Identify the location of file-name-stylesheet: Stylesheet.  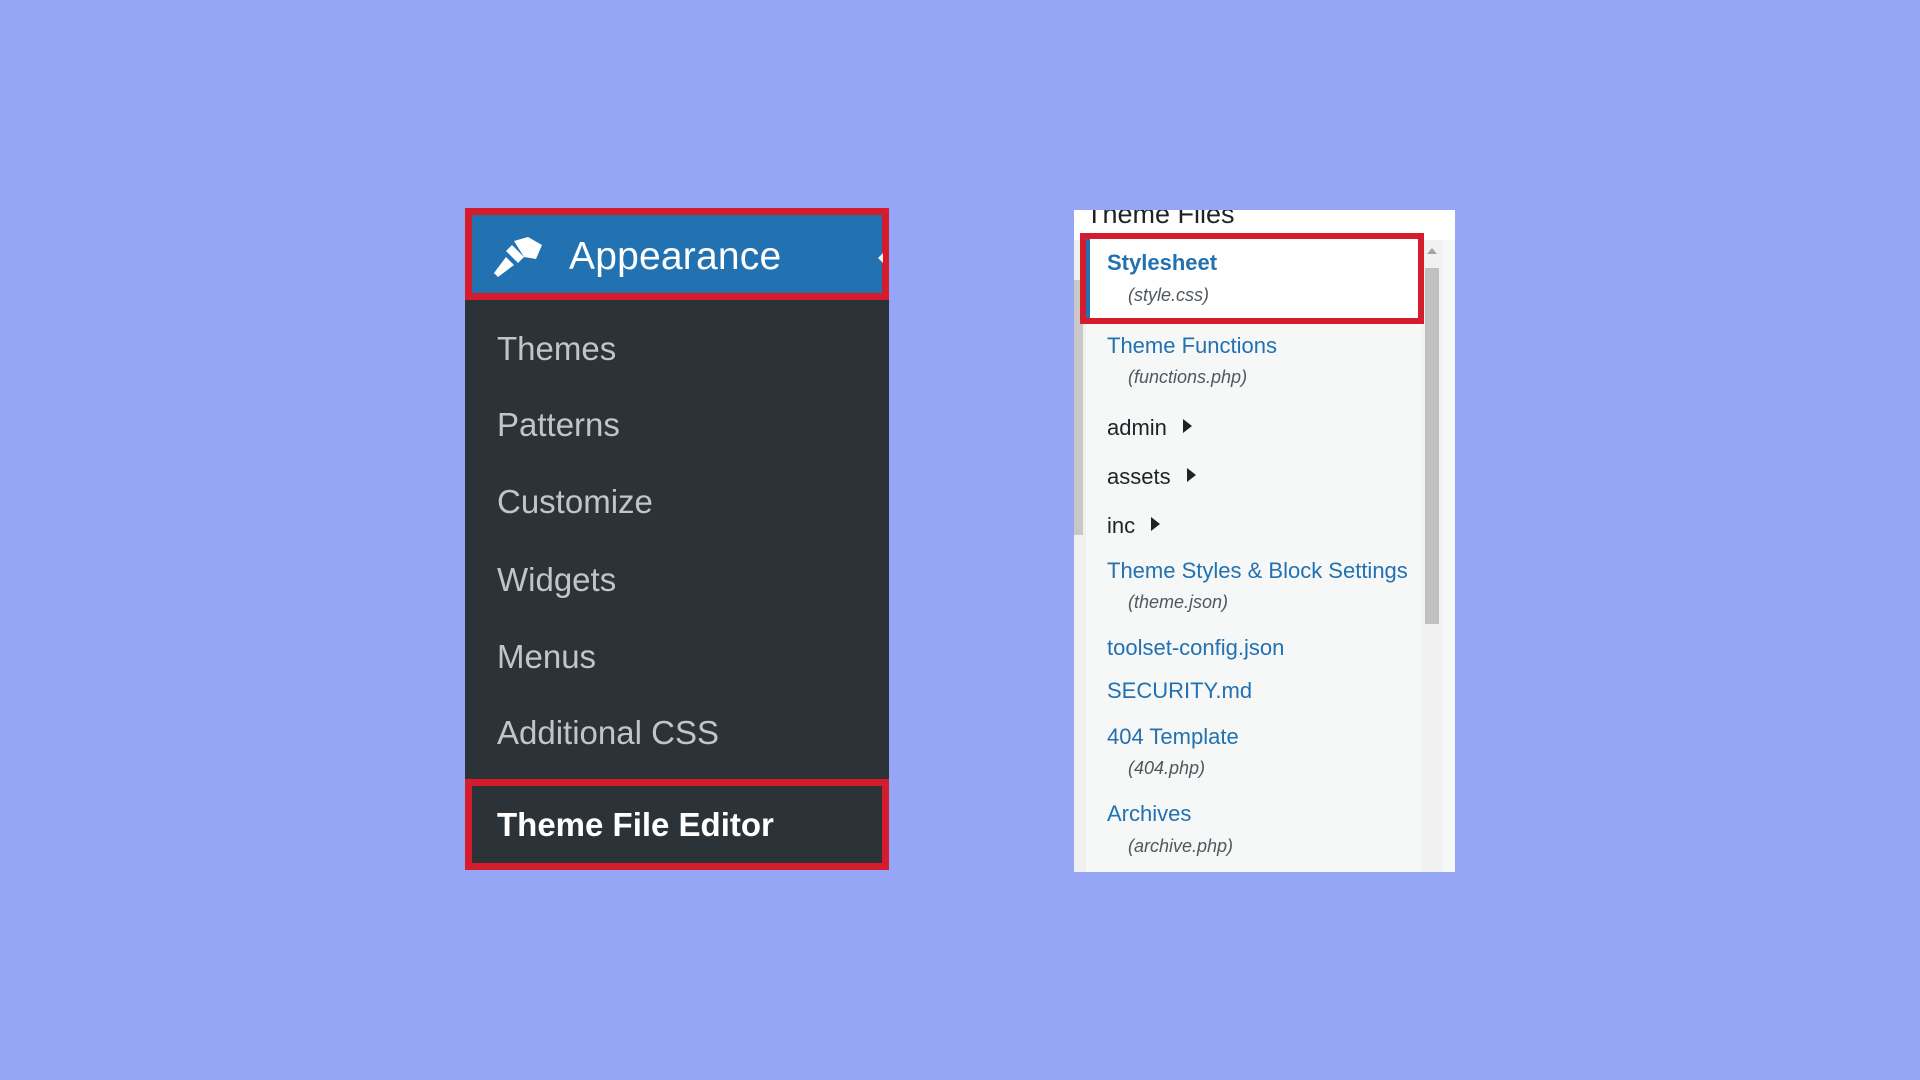
(1162, 262).